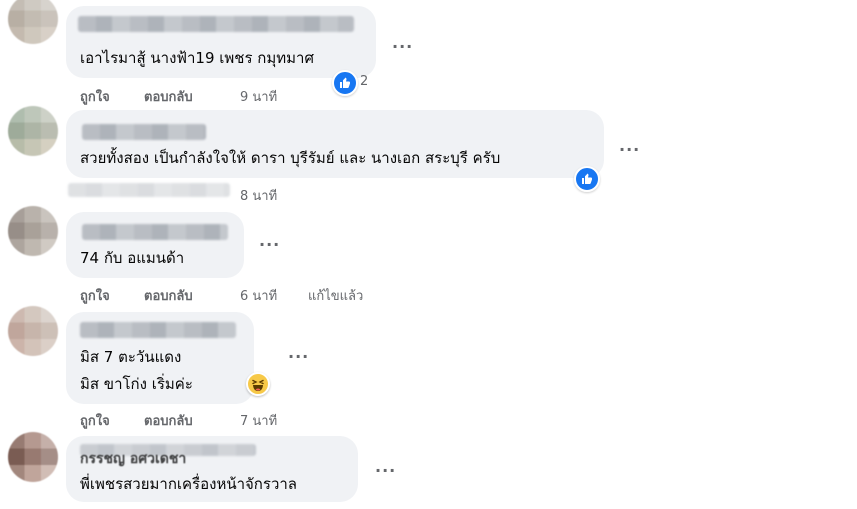  What do you see at coordinates (197, 58) in the screenshot?
I see `comment-text: เอาไรมาสู้ นางฟ้า19 เพชร กมุทมาศ` at bounding box center [197, 58].